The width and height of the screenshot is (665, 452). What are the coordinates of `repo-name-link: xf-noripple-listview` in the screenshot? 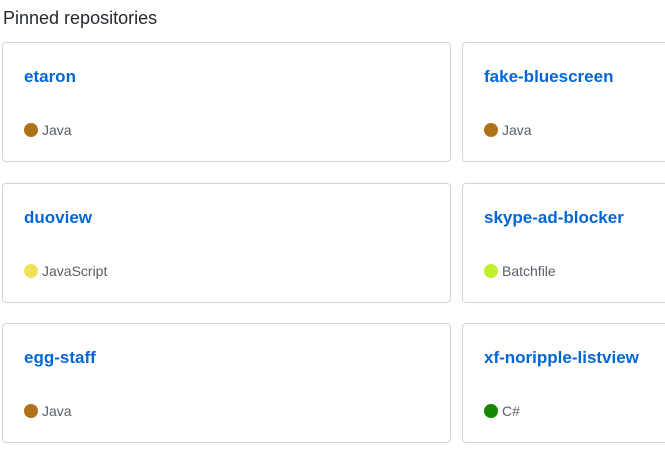 It's located at (561, 358).